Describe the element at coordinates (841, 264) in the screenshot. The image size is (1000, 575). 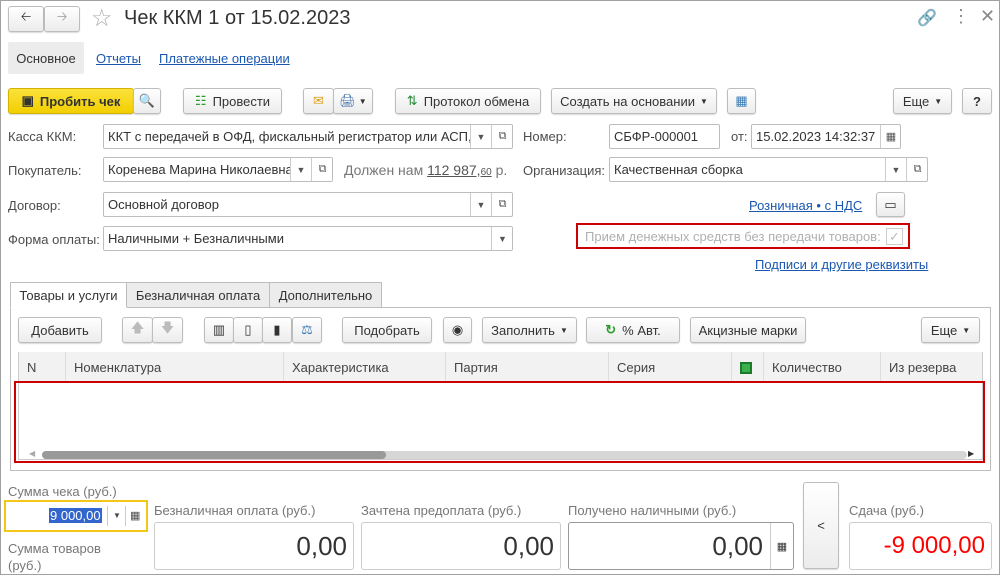
I see `signatures-link: Подписи и другие реквизиты` at that location.